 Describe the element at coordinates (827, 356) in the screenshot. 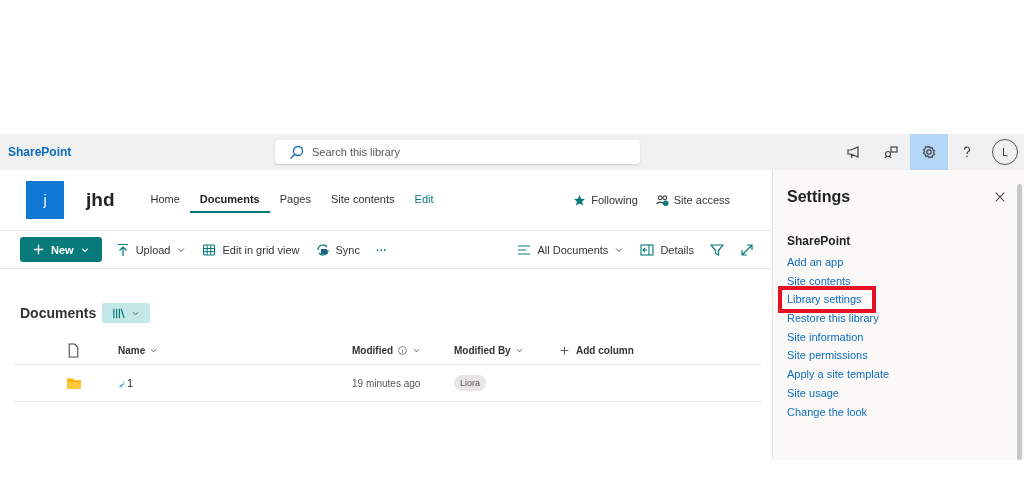

I see `settings-link: Site permissions` at that location.